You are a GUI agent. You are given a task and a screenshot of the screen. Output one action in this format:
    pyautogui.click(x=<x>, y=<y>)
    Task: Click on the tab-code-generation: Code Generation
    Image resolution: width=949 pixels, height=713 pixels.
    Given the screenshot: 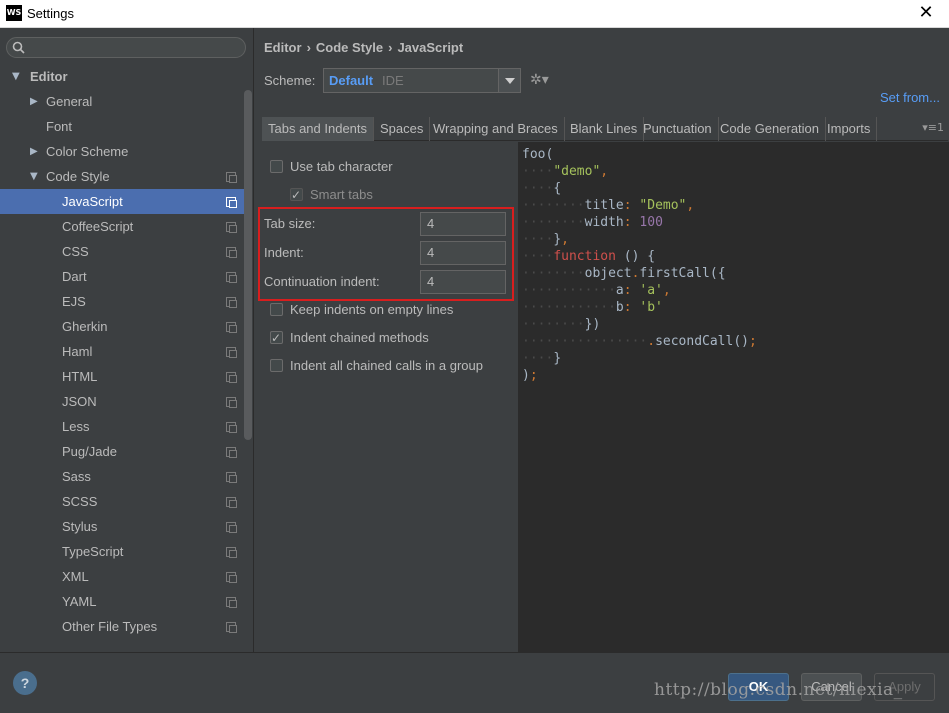 What is the action you would take?
    pyautogui.click(x=770, y=129)
    